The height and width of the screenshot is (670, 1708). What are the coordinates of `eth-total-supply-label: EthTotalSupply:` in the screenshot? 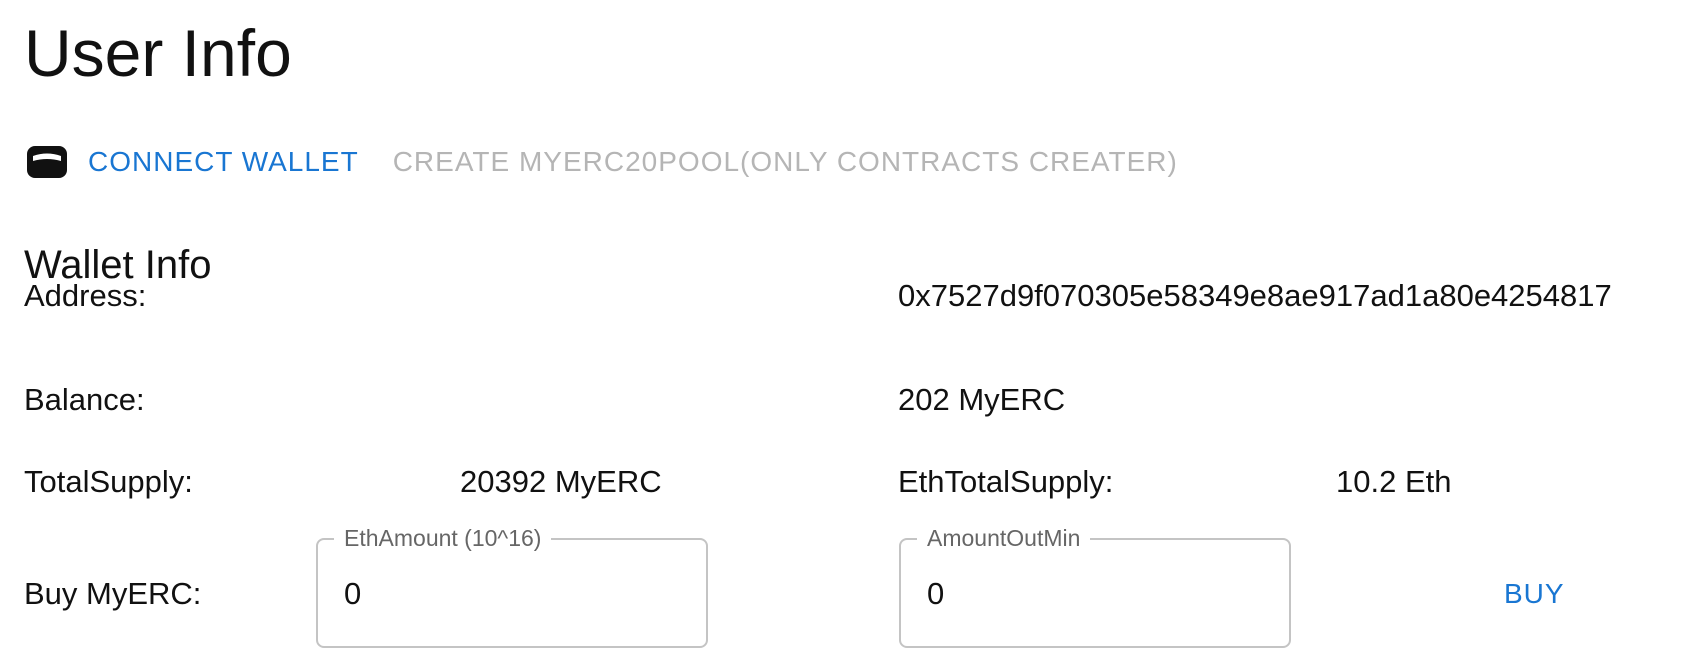 It's located at (1006, 481).